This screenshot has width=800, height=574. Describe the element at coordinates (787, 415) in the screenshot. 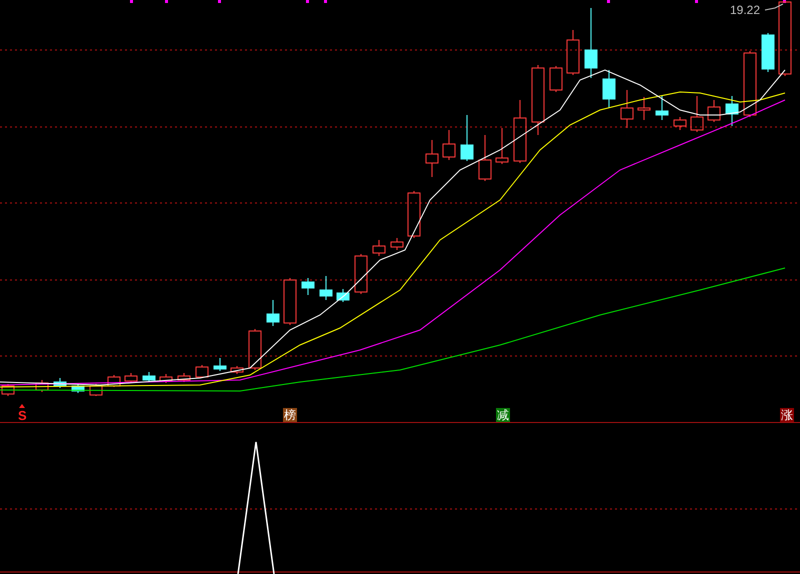

I see `signal-badge: 涨` at that location.